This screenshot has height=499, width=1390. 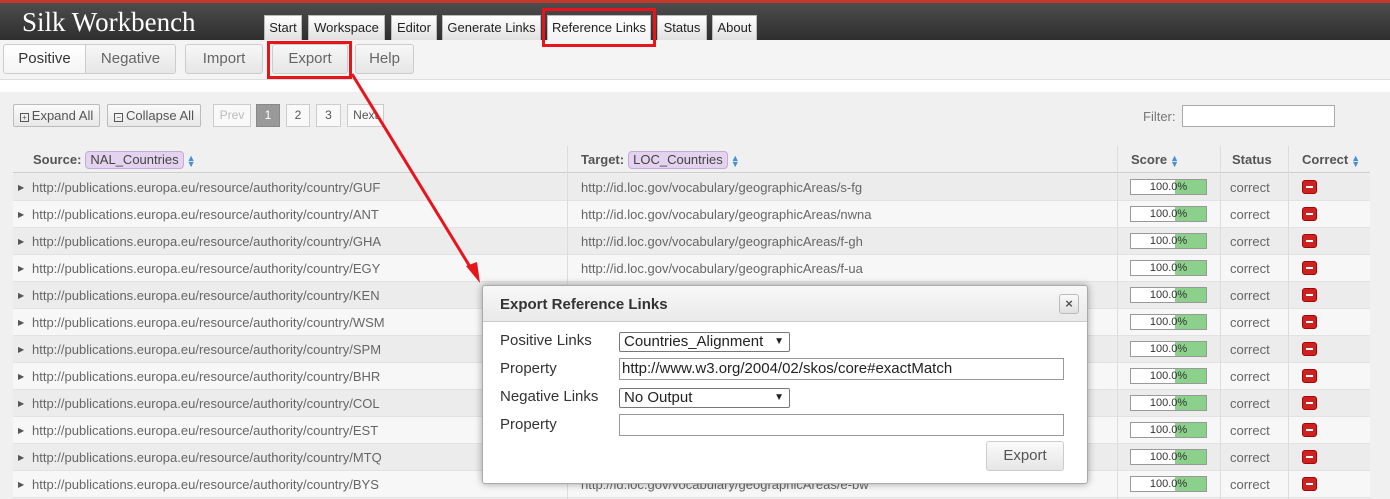 What do you see at coordinates (154, 115) in the screenshot?
I see `collapse-all-button: − Collapse All` at bounding box center [154, 115].